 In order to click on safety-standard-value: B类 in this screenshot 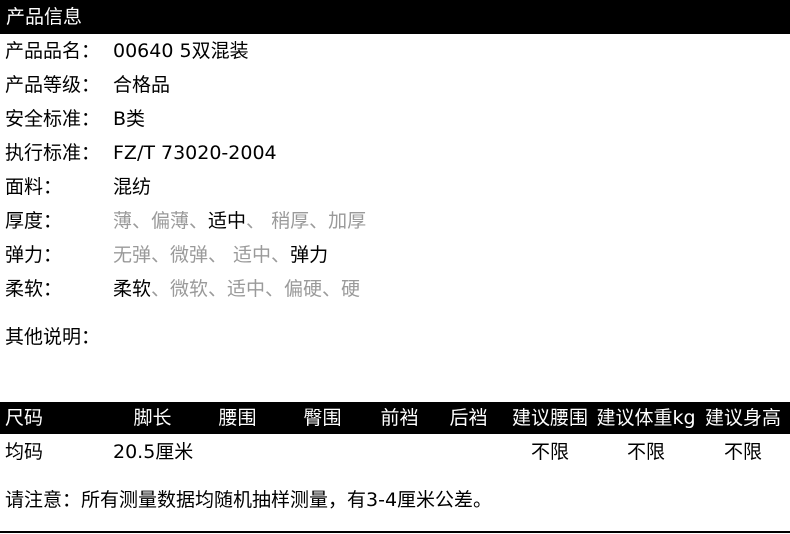, I will do `click(129, 119)`.